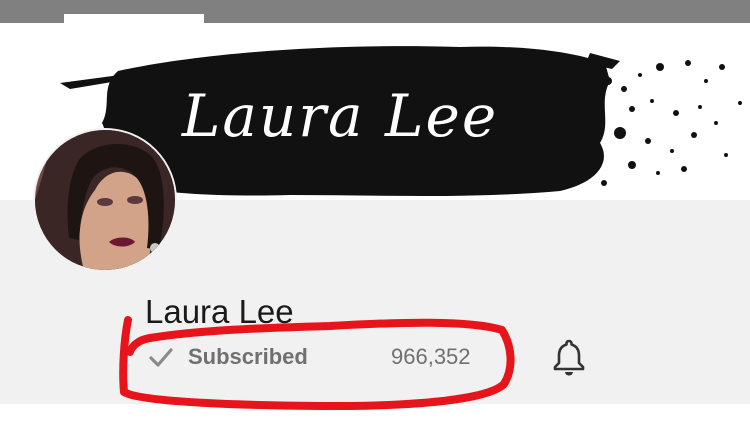  What do you see at coordinates (375, 416) in the screenshot?
I see `content-area` at bounding box center [375, 416].